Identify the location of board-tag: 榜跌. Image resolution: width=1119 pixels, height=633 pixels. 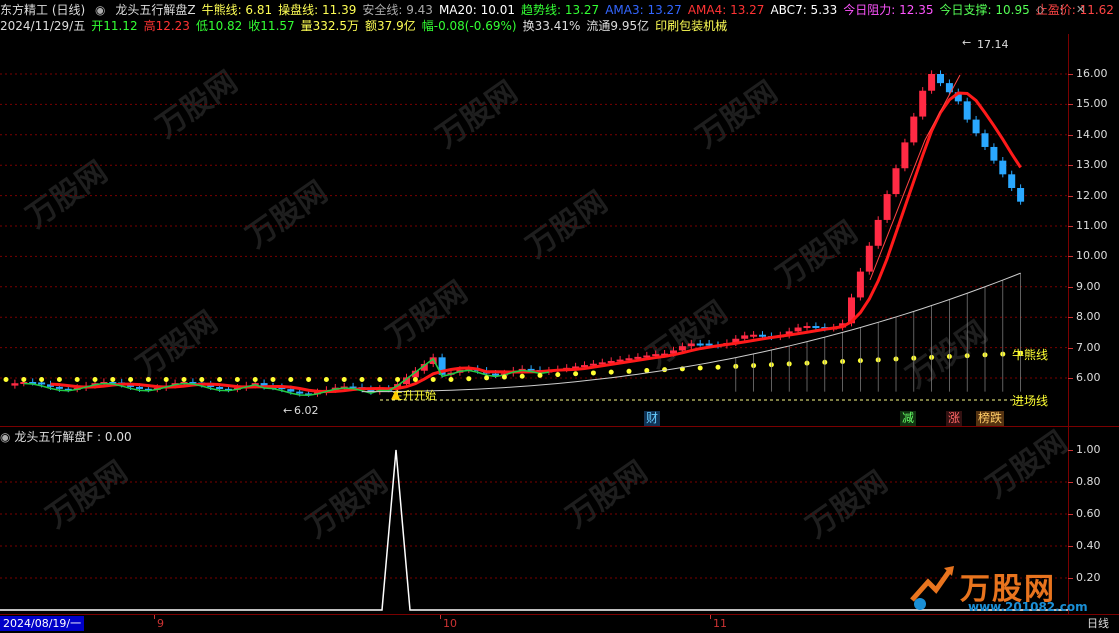
(990, 418).